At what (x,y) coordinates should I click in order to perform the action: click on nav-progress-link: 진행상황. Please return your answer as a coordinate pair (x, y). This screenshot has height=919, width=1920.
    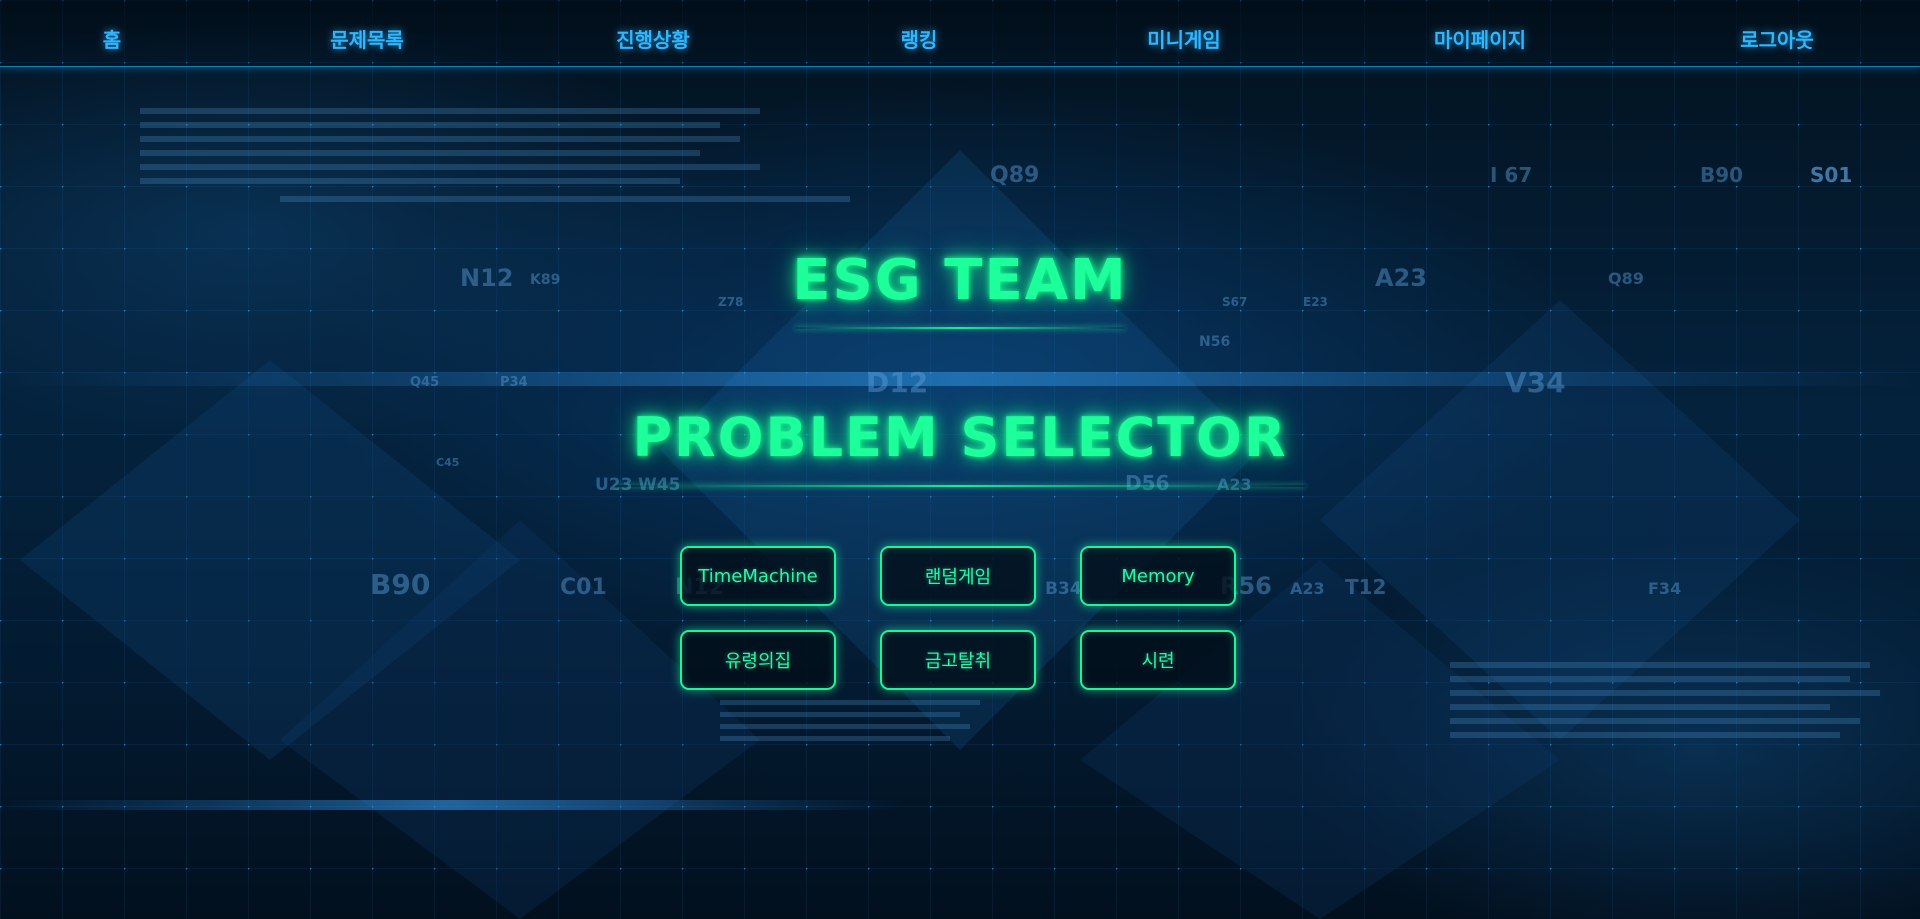
    Looking at the image, I should click on (653, 38).